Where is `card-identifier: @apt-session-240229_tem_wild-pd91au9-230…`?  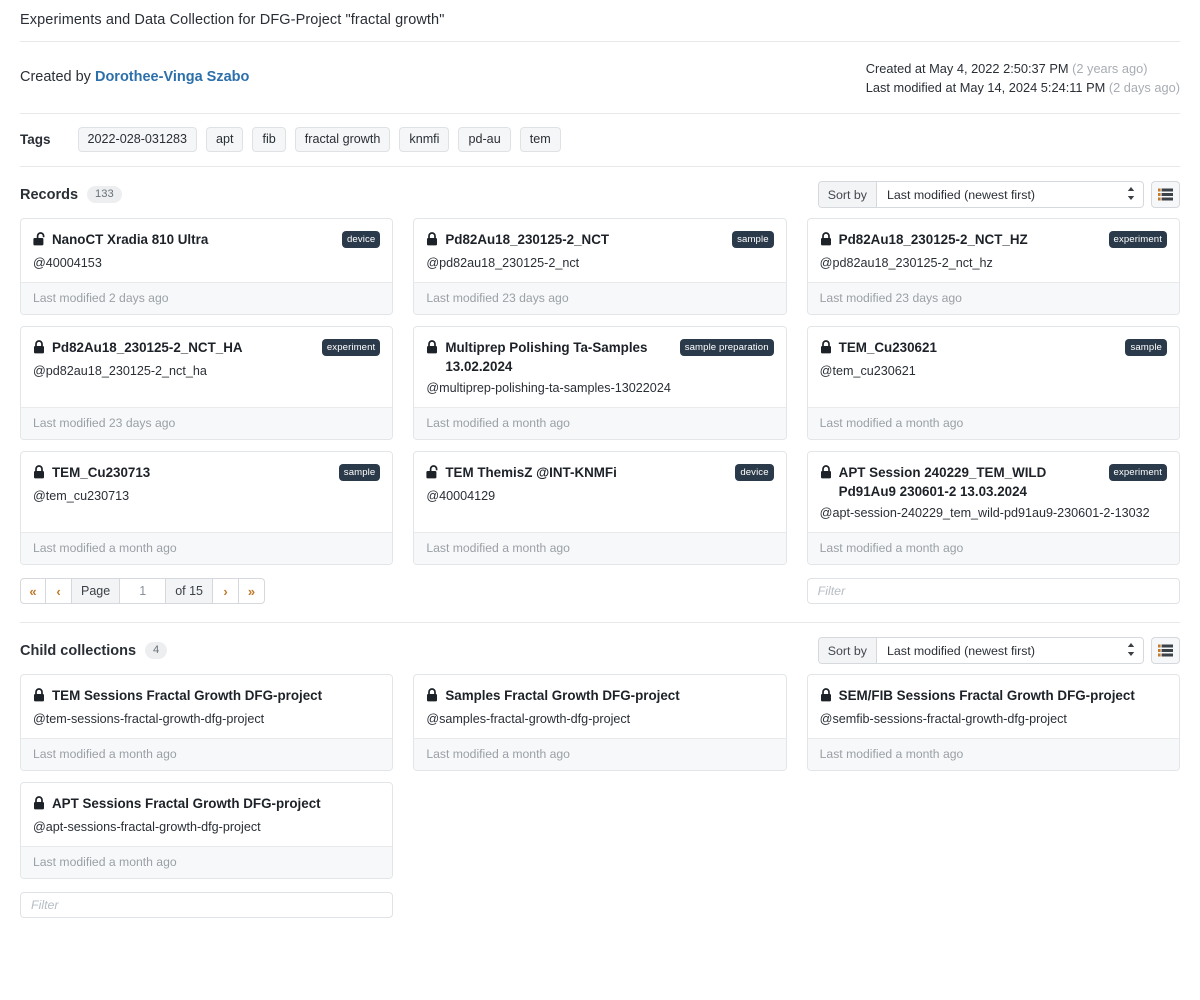 card-identifier: @apt-session-240229_tem_wild-pd91au9-230… is located at coordinates (984, 513).